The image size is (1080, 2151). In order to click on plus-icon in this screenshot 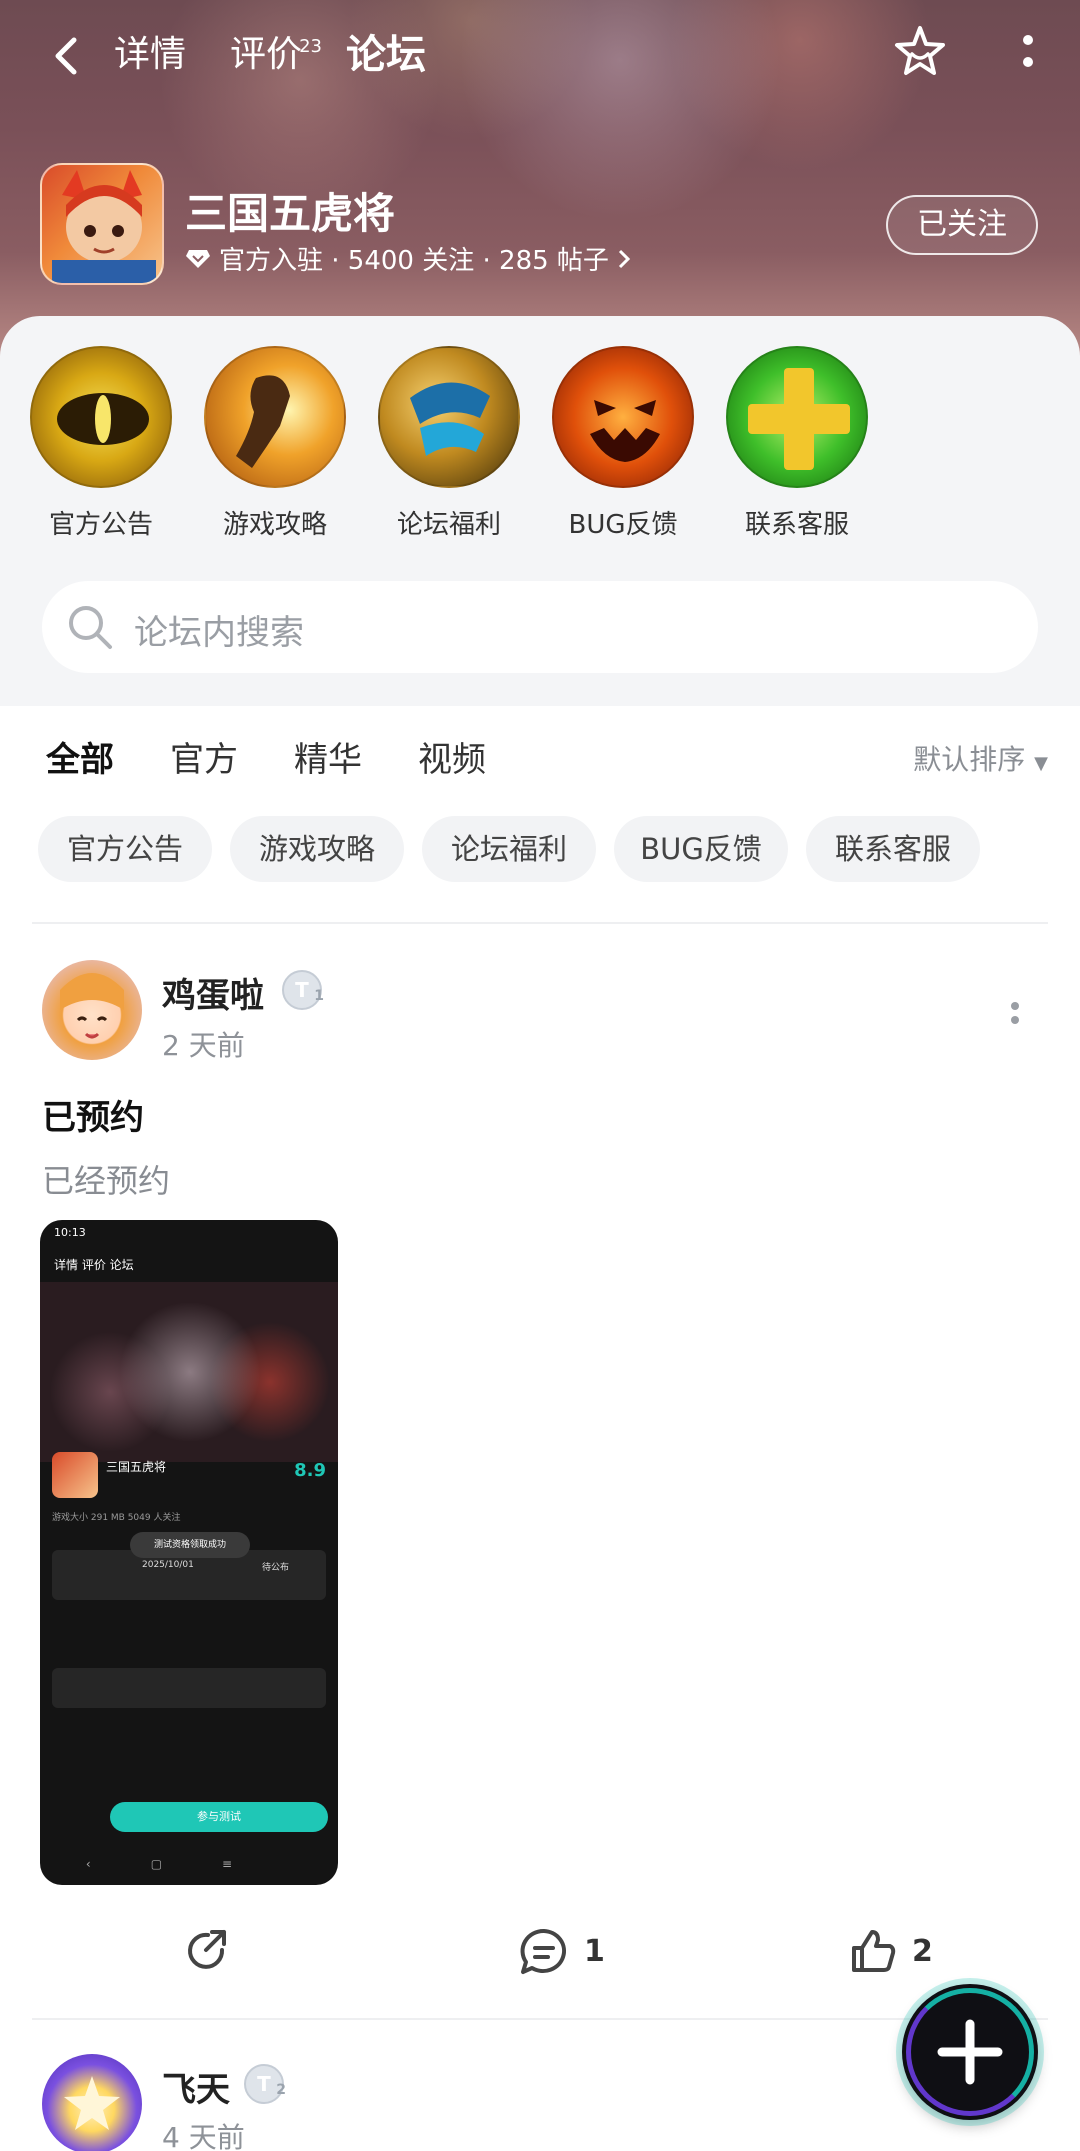, I will do `click(970, 2052)`.